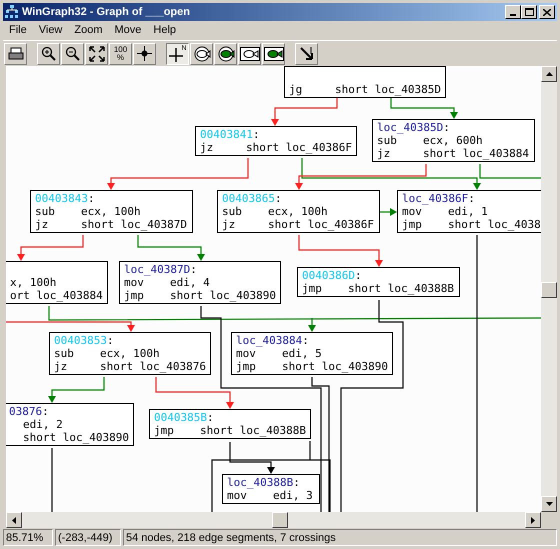 The width and height of the screenshot is (560, 549). I want to click on graph-summary: 54 nodes, 218 edge segments, 7 crossings, so click(340, 537).